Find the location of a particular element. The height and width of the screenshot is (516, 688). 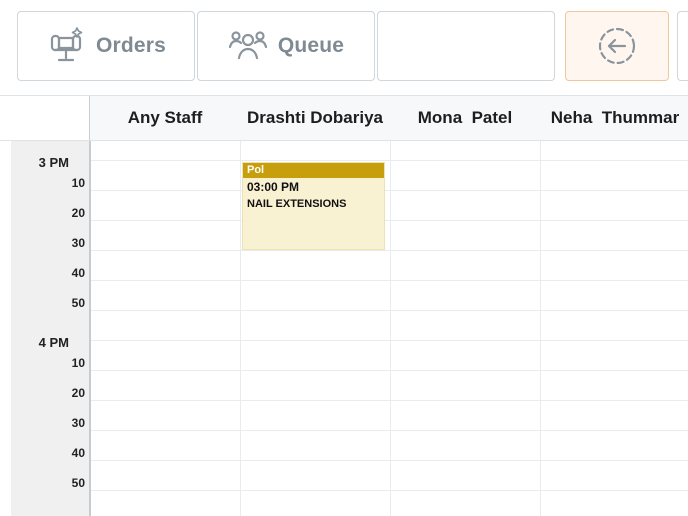

more-toolbar-button is located at coordinates (682, 46).